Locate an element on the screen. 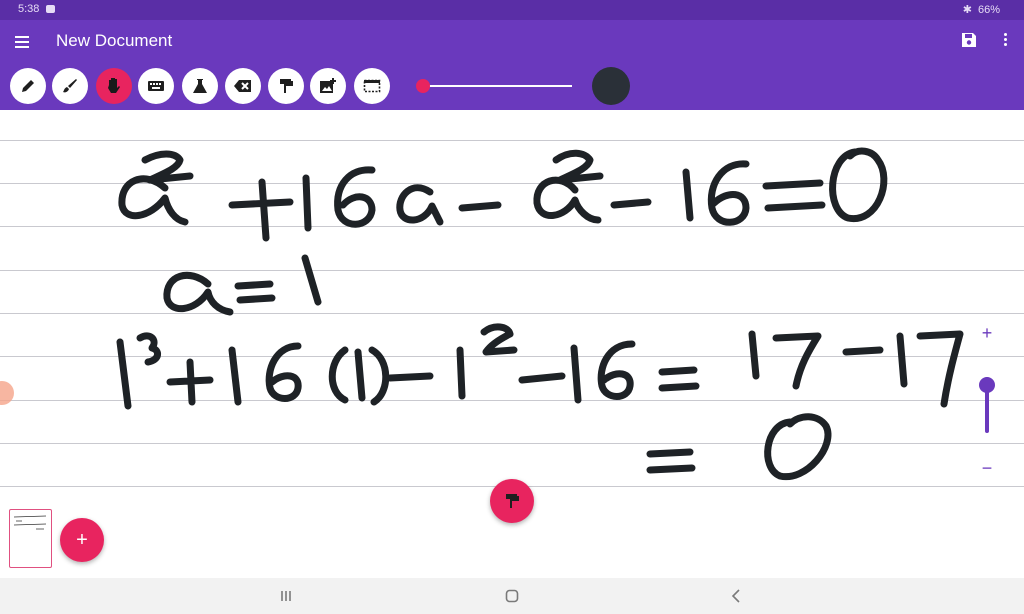  add-page-button: + is located at coordinates (82, 540).